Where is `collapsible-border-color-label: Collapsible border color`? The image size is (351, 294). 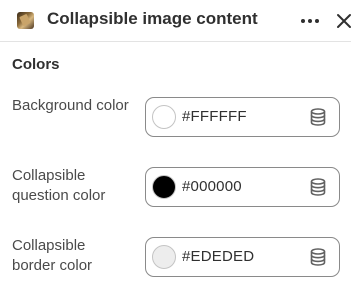 collapsible-border-color-label: Collapsible border color is located at coordinates (52, 255).